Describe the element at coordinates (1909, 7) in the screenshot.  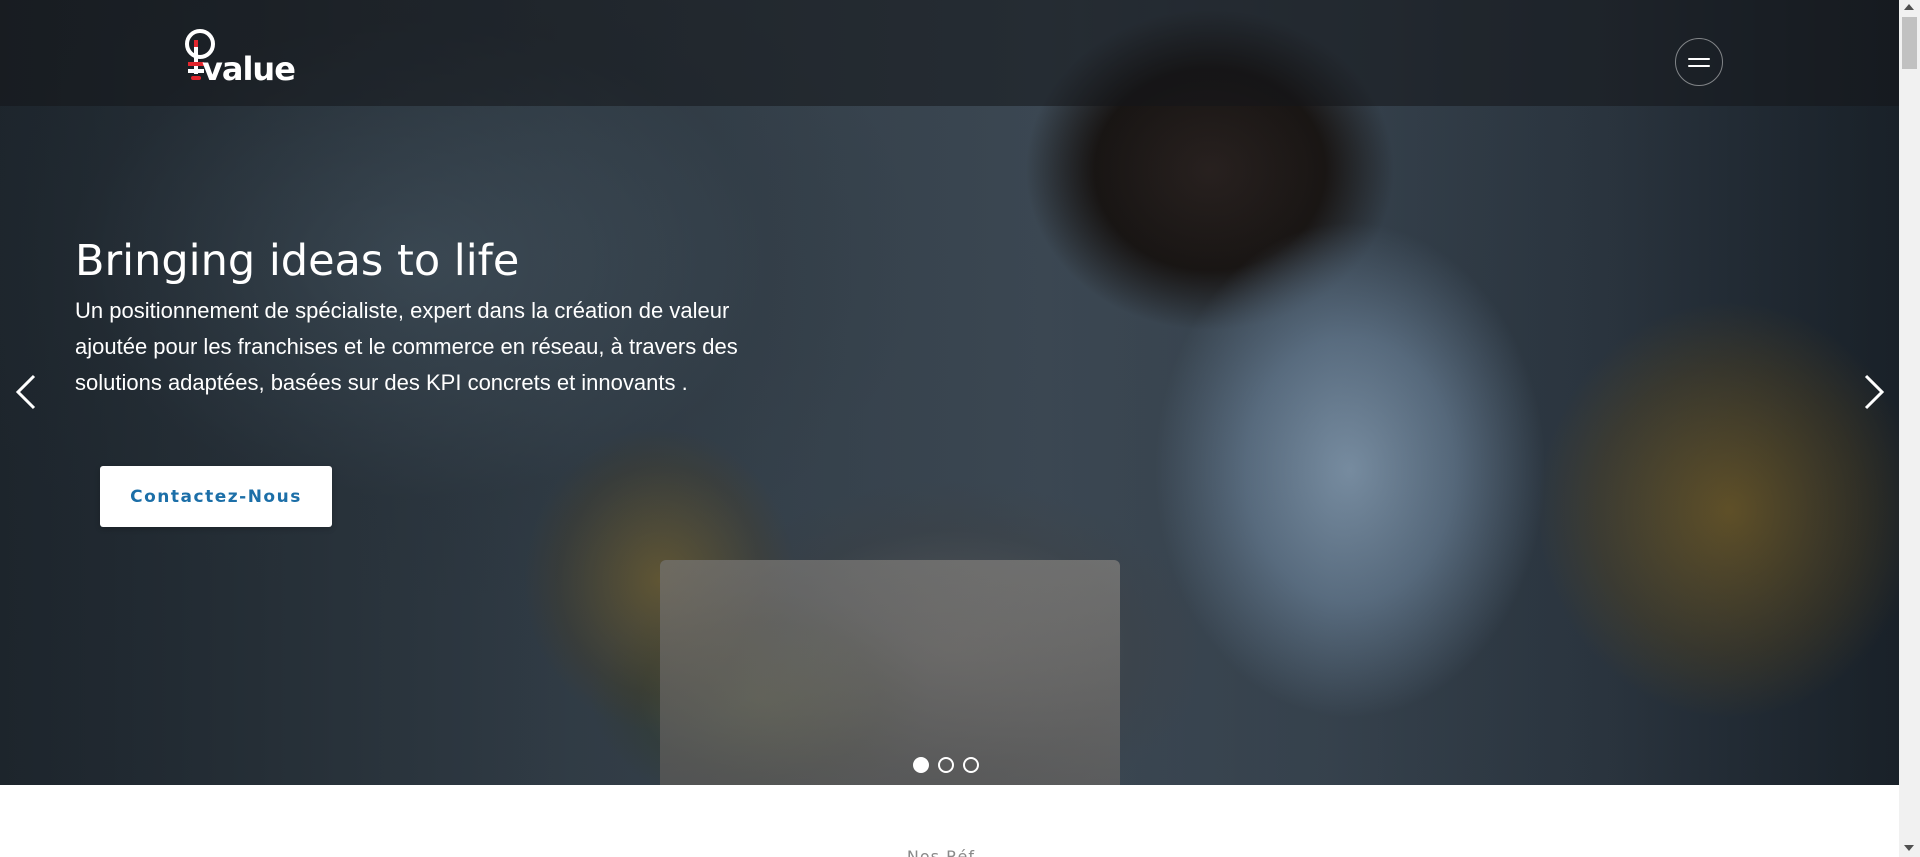
I see `scroll-up-icon` at that location.